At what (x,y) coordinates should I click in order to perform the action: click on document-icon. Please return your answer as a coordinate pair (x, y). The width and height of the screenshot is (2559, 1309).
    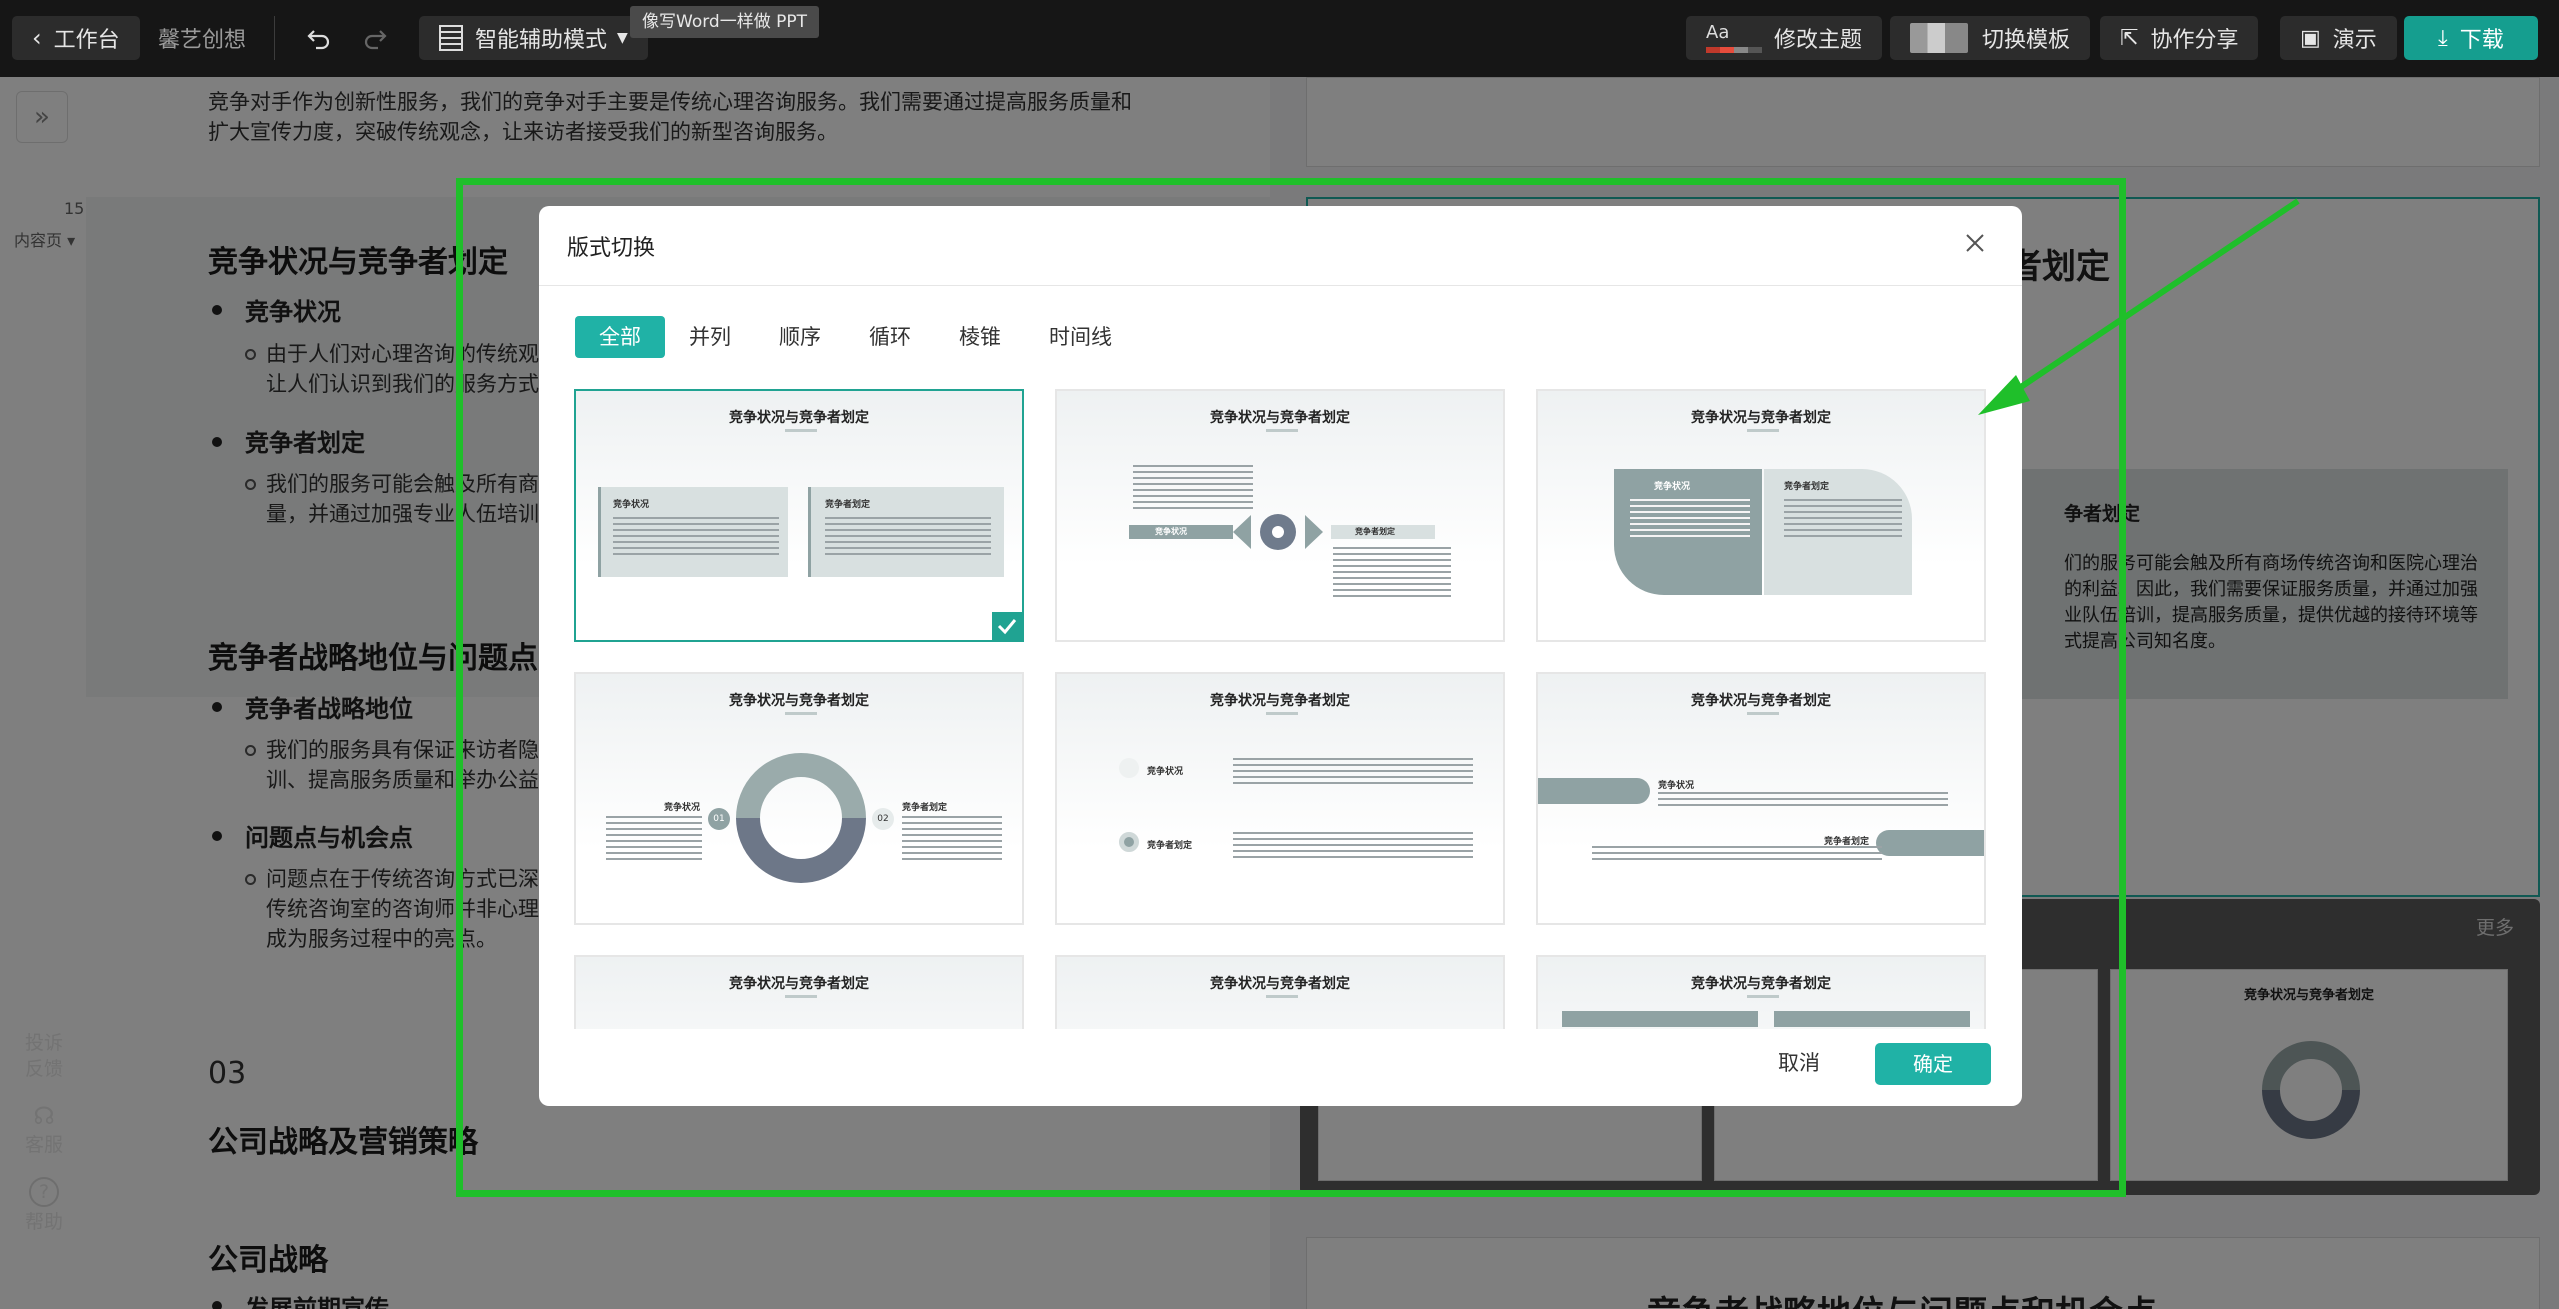
    Looking at the image, I should click on (451, 38).